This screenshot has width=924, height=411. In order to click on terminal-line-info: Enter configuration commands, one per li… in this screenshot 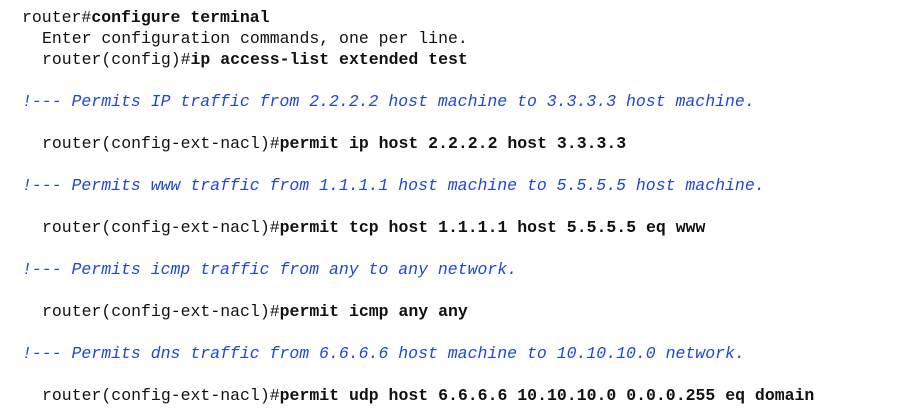, I will do `click(245, 39)`.